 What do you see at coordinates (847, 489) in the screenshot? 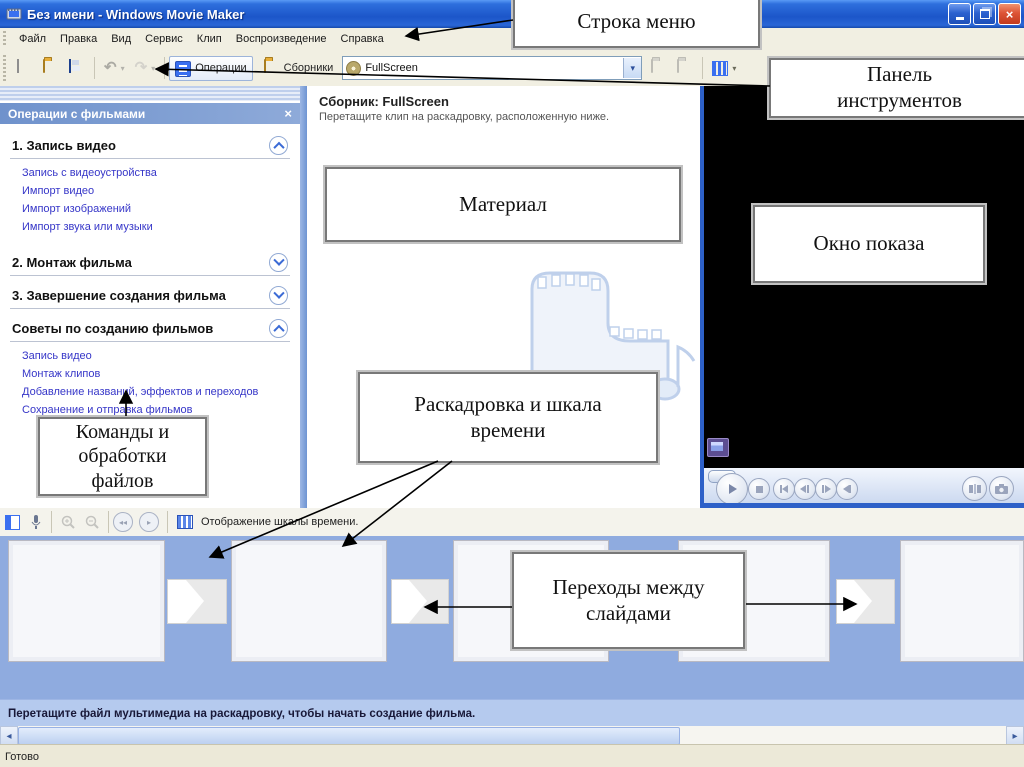
I see `next-frame-button` at bounding box center [847, 489].